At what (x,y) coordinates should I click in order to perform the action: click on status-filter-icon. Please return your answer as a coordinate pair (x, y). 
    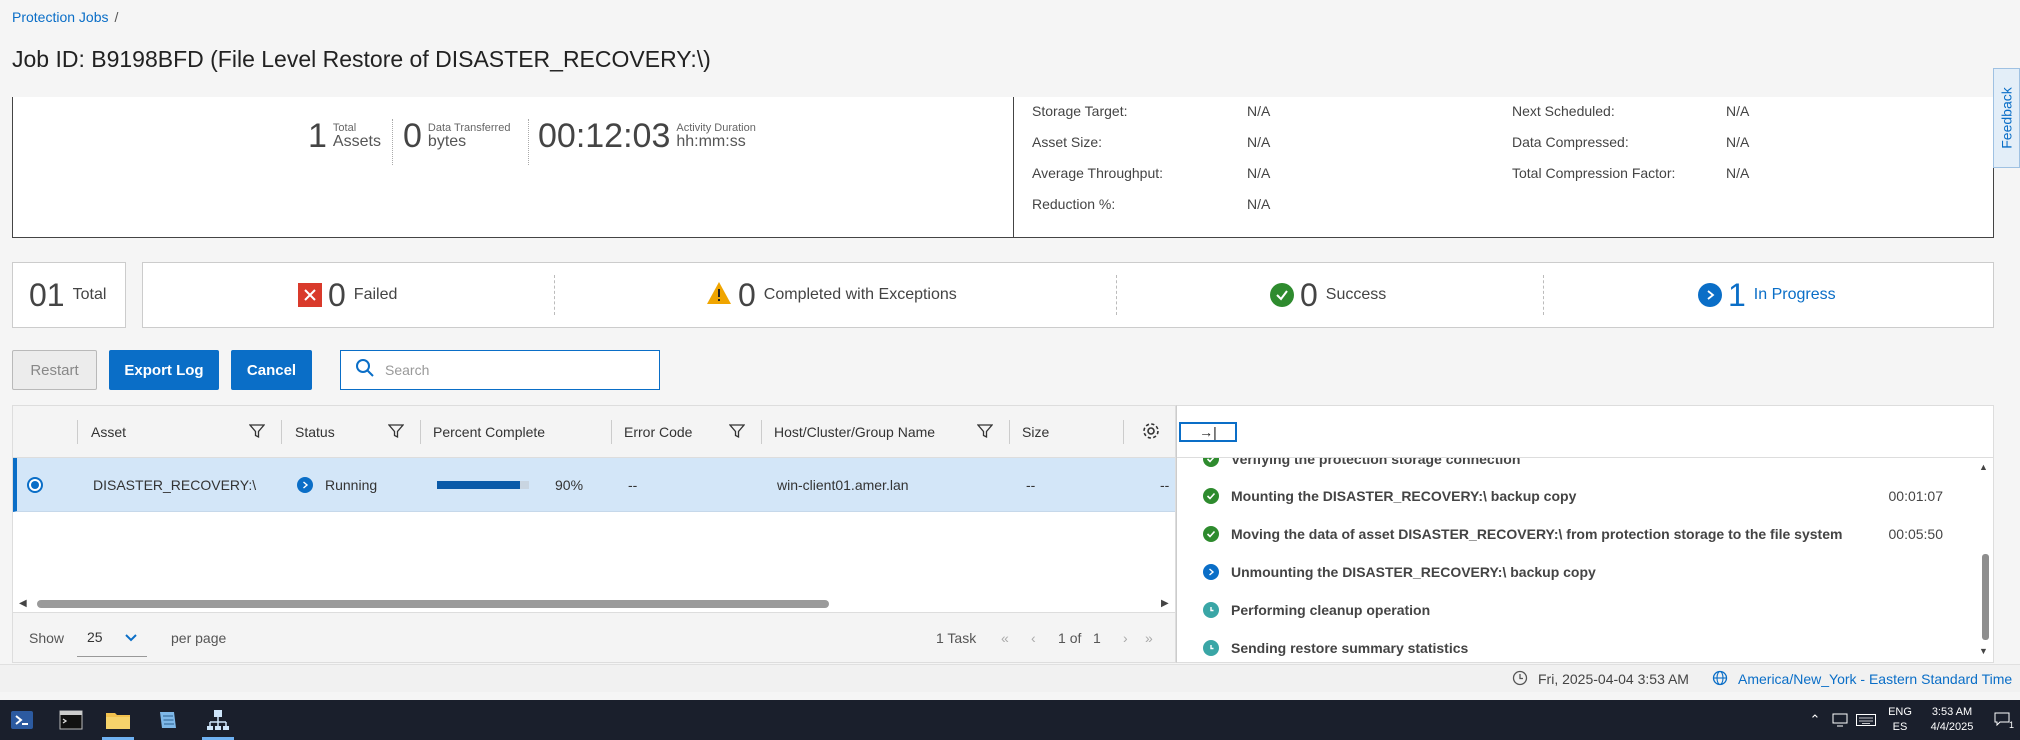
    Looking at the image, I should click on (396, 433).